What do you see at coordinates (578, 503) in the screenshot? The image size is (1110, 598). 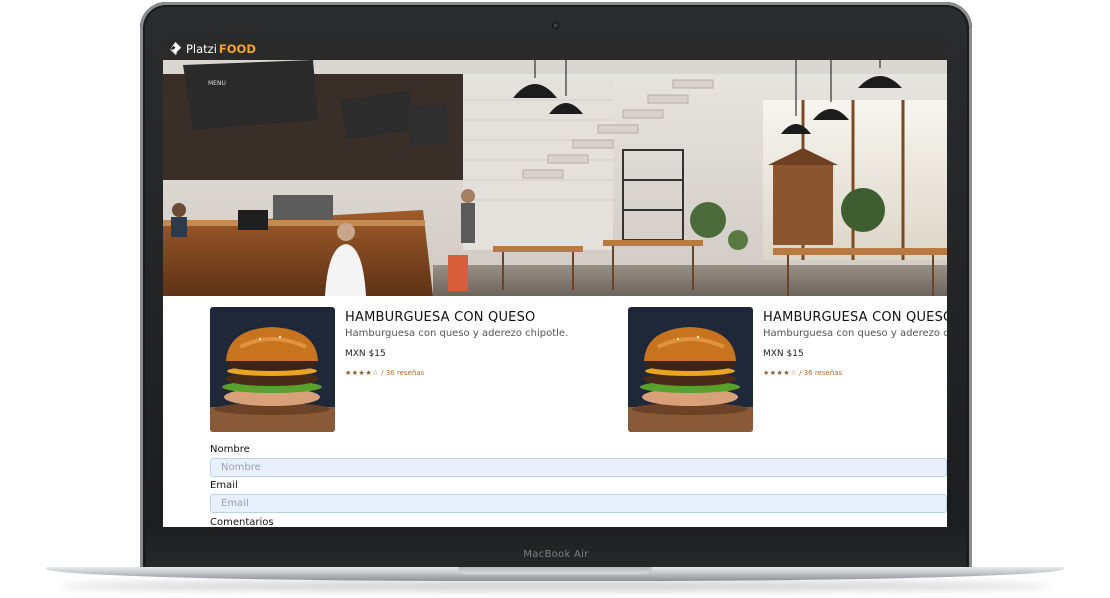 I see `email-input` at bounding box center [578, 503].